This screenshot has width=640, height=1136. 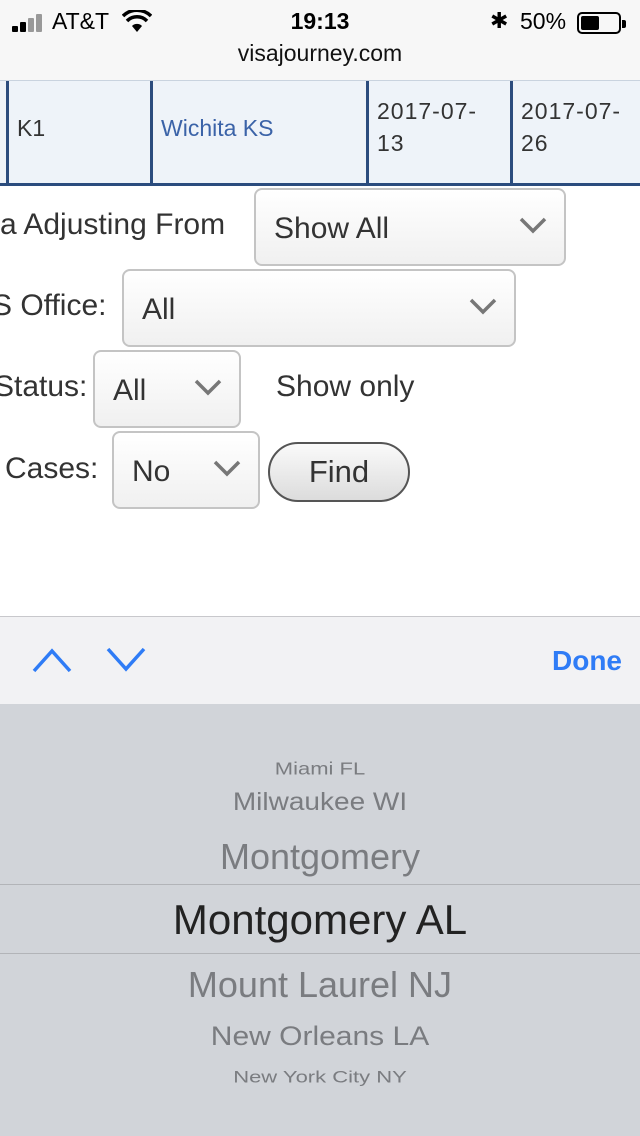 What do you see at coordinates (320, 769) in the screenshot?
I see `picker-item: Miami FL` at bounding box center [320, 769].